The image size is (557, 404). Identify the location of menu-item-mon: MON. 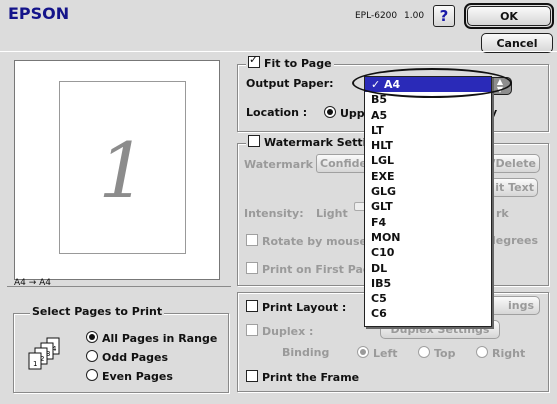
(428, 237).